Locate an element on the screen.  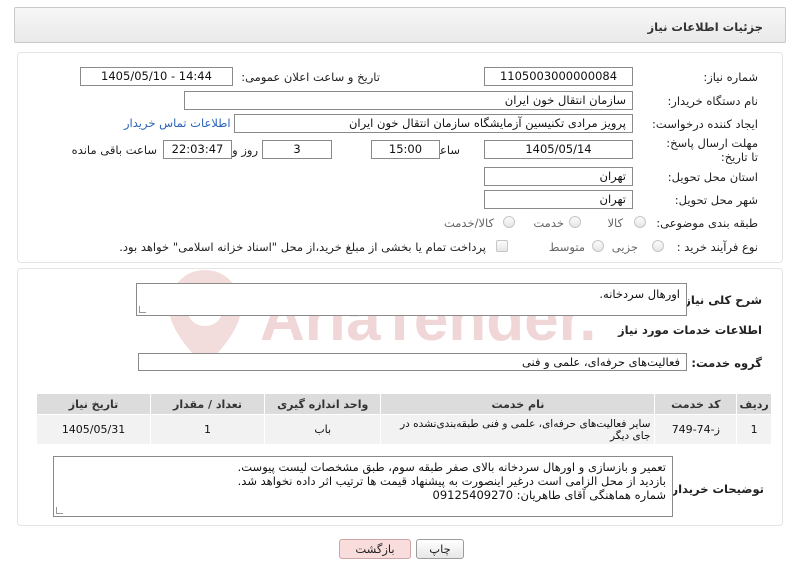
description-text: اورهال سردخانه. is located at coordinates (639, 294).